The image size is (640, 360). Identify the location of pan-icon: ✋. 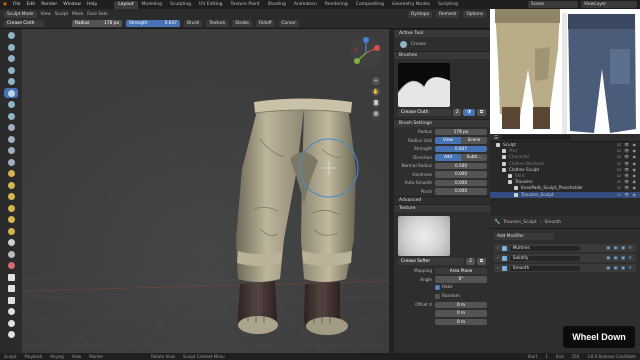
(376, 92).